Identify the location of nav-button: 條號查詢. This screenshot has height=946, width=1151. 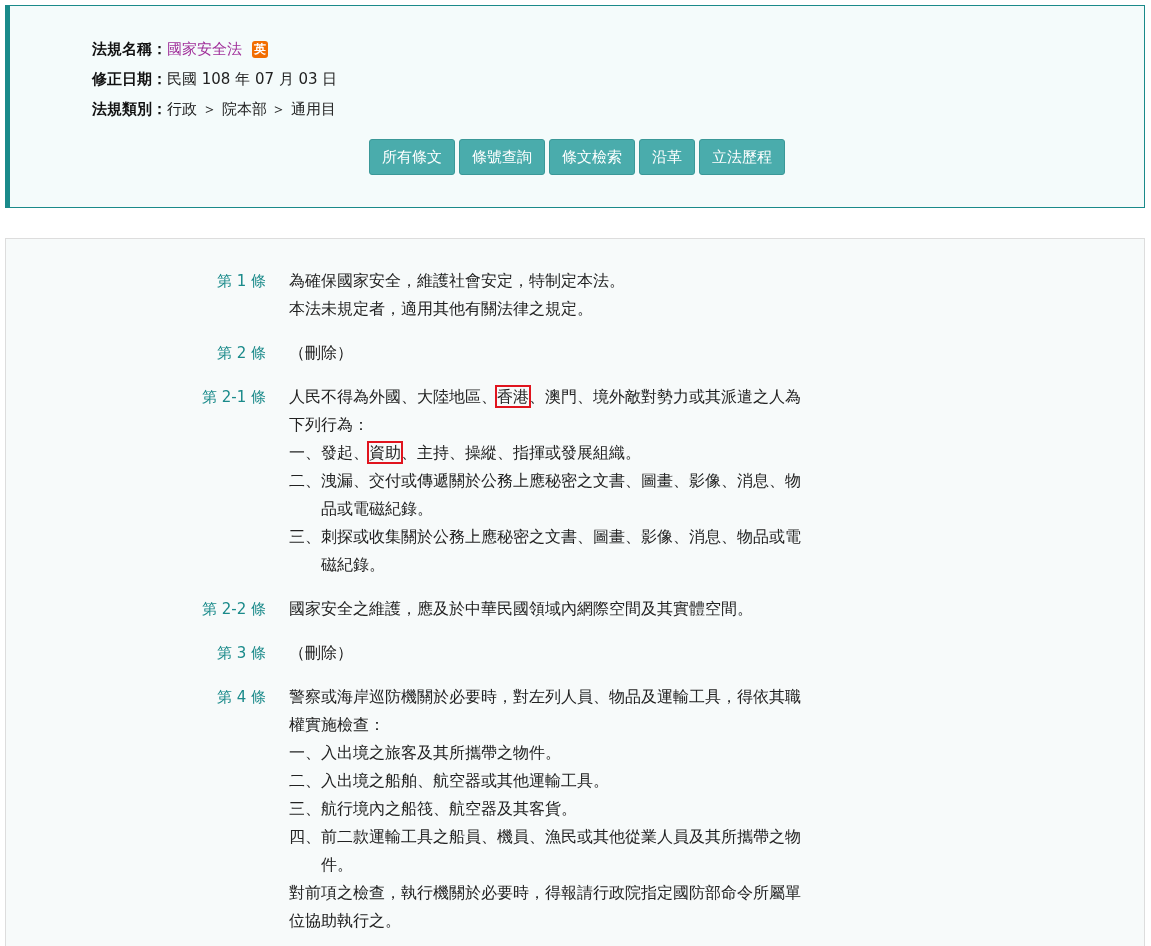
(502, 157).